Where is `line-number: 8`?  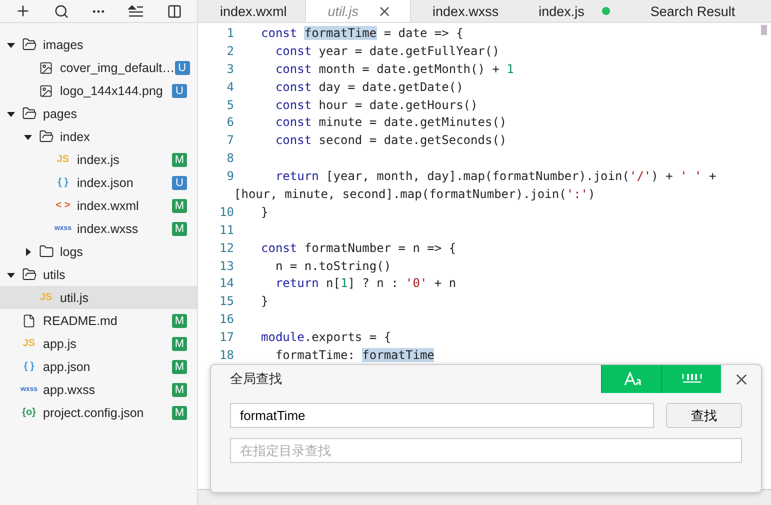
line-number: 8 is located at coordinates (230, 158).